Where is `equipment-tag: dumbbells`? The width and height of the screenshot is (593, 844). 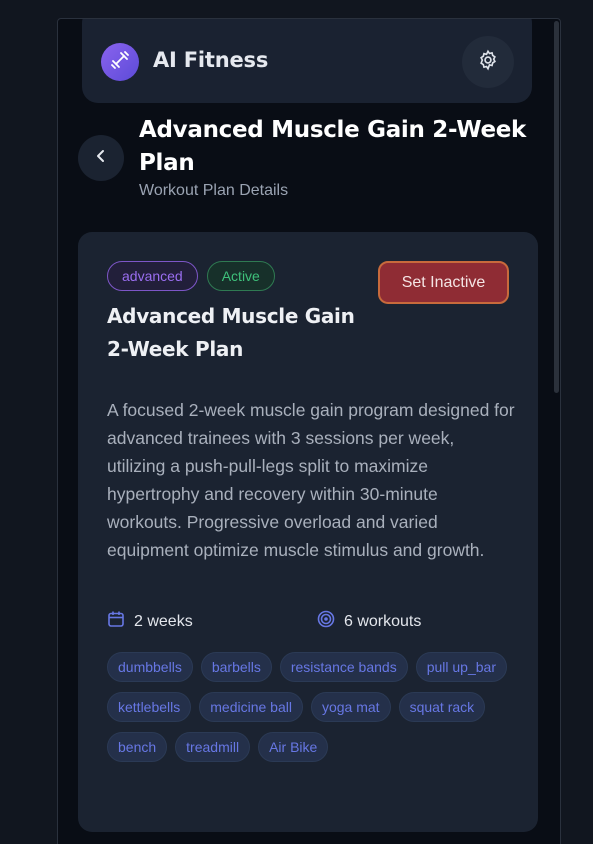
equipment-tag: dumbbells is located at coordinates (150, 667).